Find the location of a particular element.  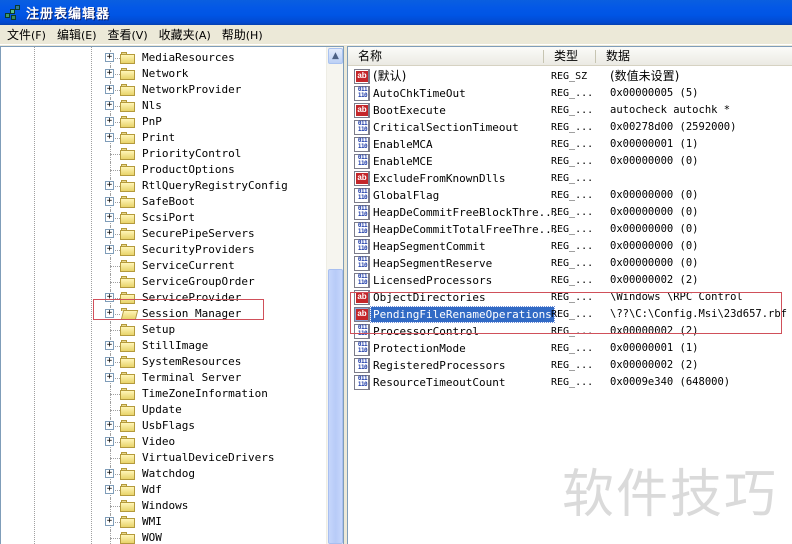

tree-item: + SystemResources is located at coordinates (163, 362).